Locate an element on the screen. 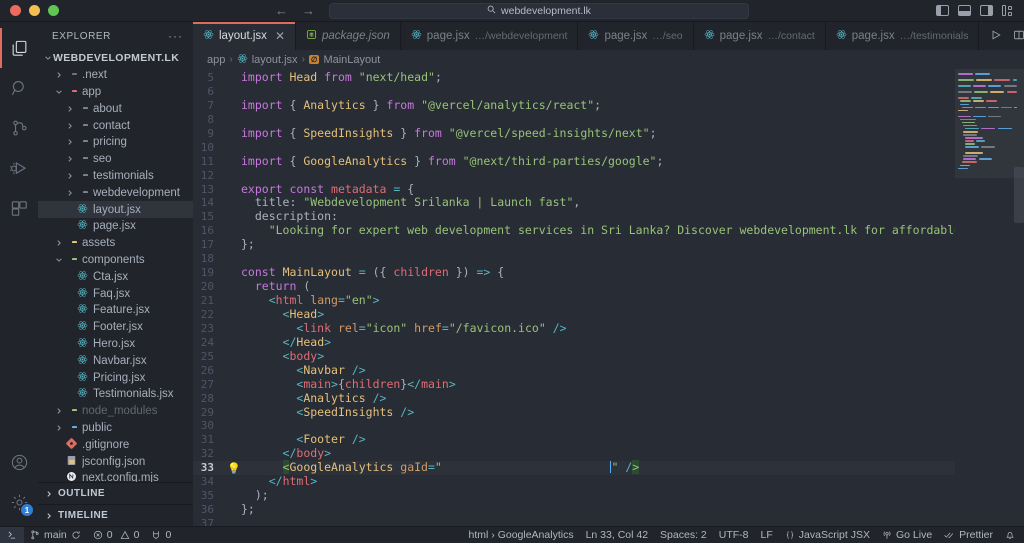 Image resolution: width=1024 pixels, height=543 pixels. go-back-icon: ← is located at coordinates (281, 10).